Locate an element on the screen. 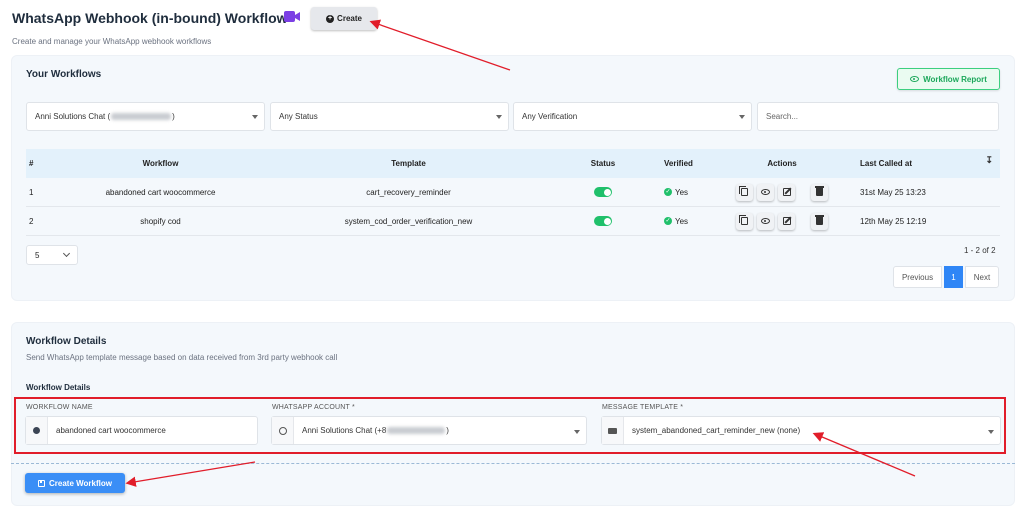 The width and height of the screenshot is (1024, 517). create-workflow-button: Create Workflow is located at coordinates (75, 483).